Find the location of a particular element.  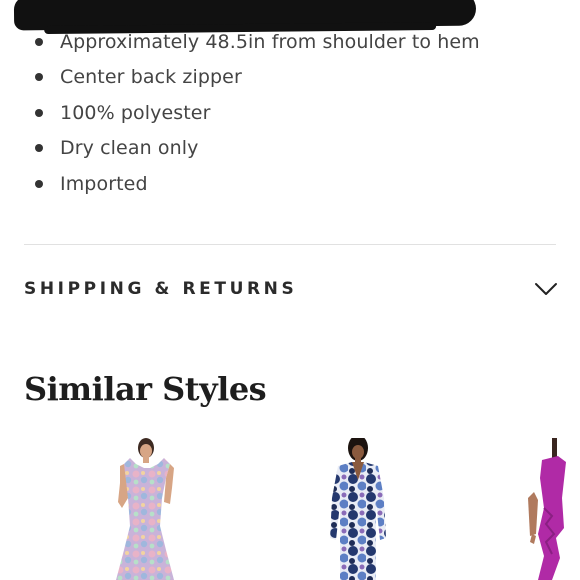

detail-text: Dry clean only is located at coordinates (129, 148).